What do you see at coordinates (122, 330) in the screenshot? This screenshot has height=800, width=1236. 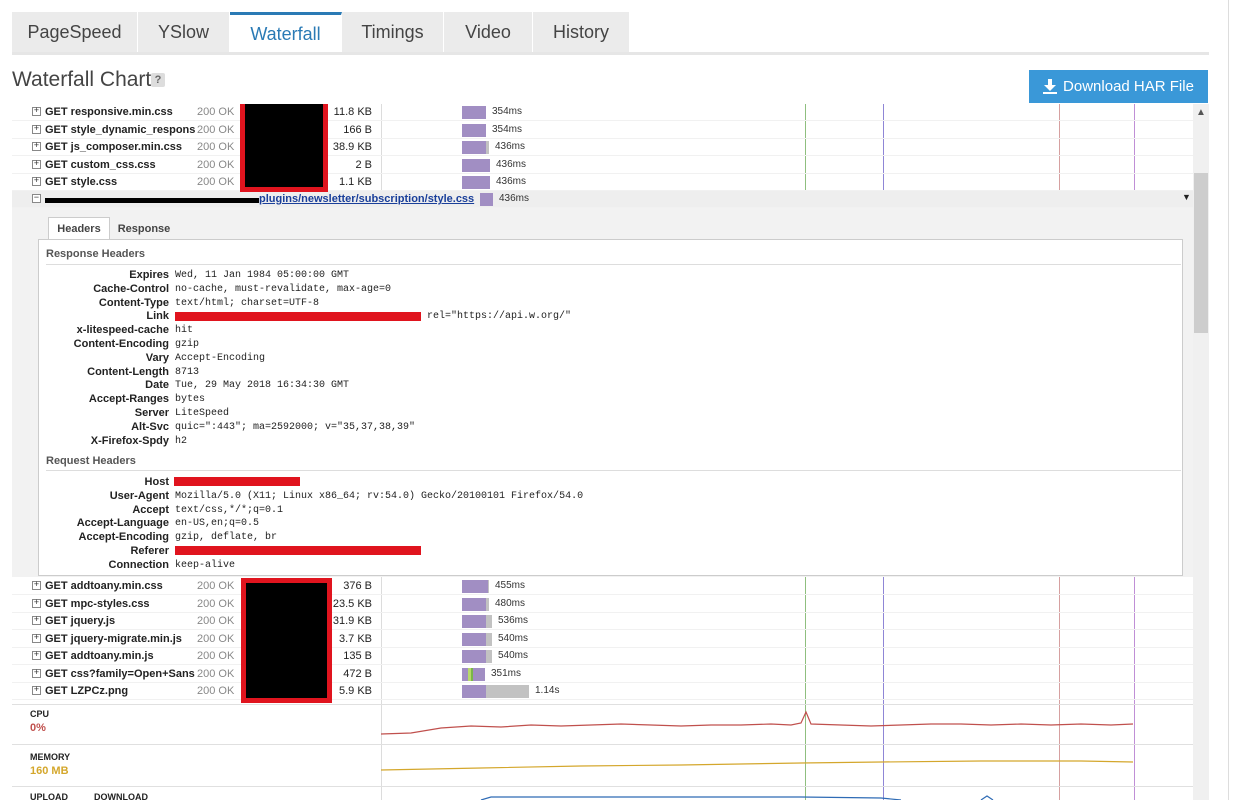 I see `header-name: x-litespeed-cache` at bounding box center [122, 330].